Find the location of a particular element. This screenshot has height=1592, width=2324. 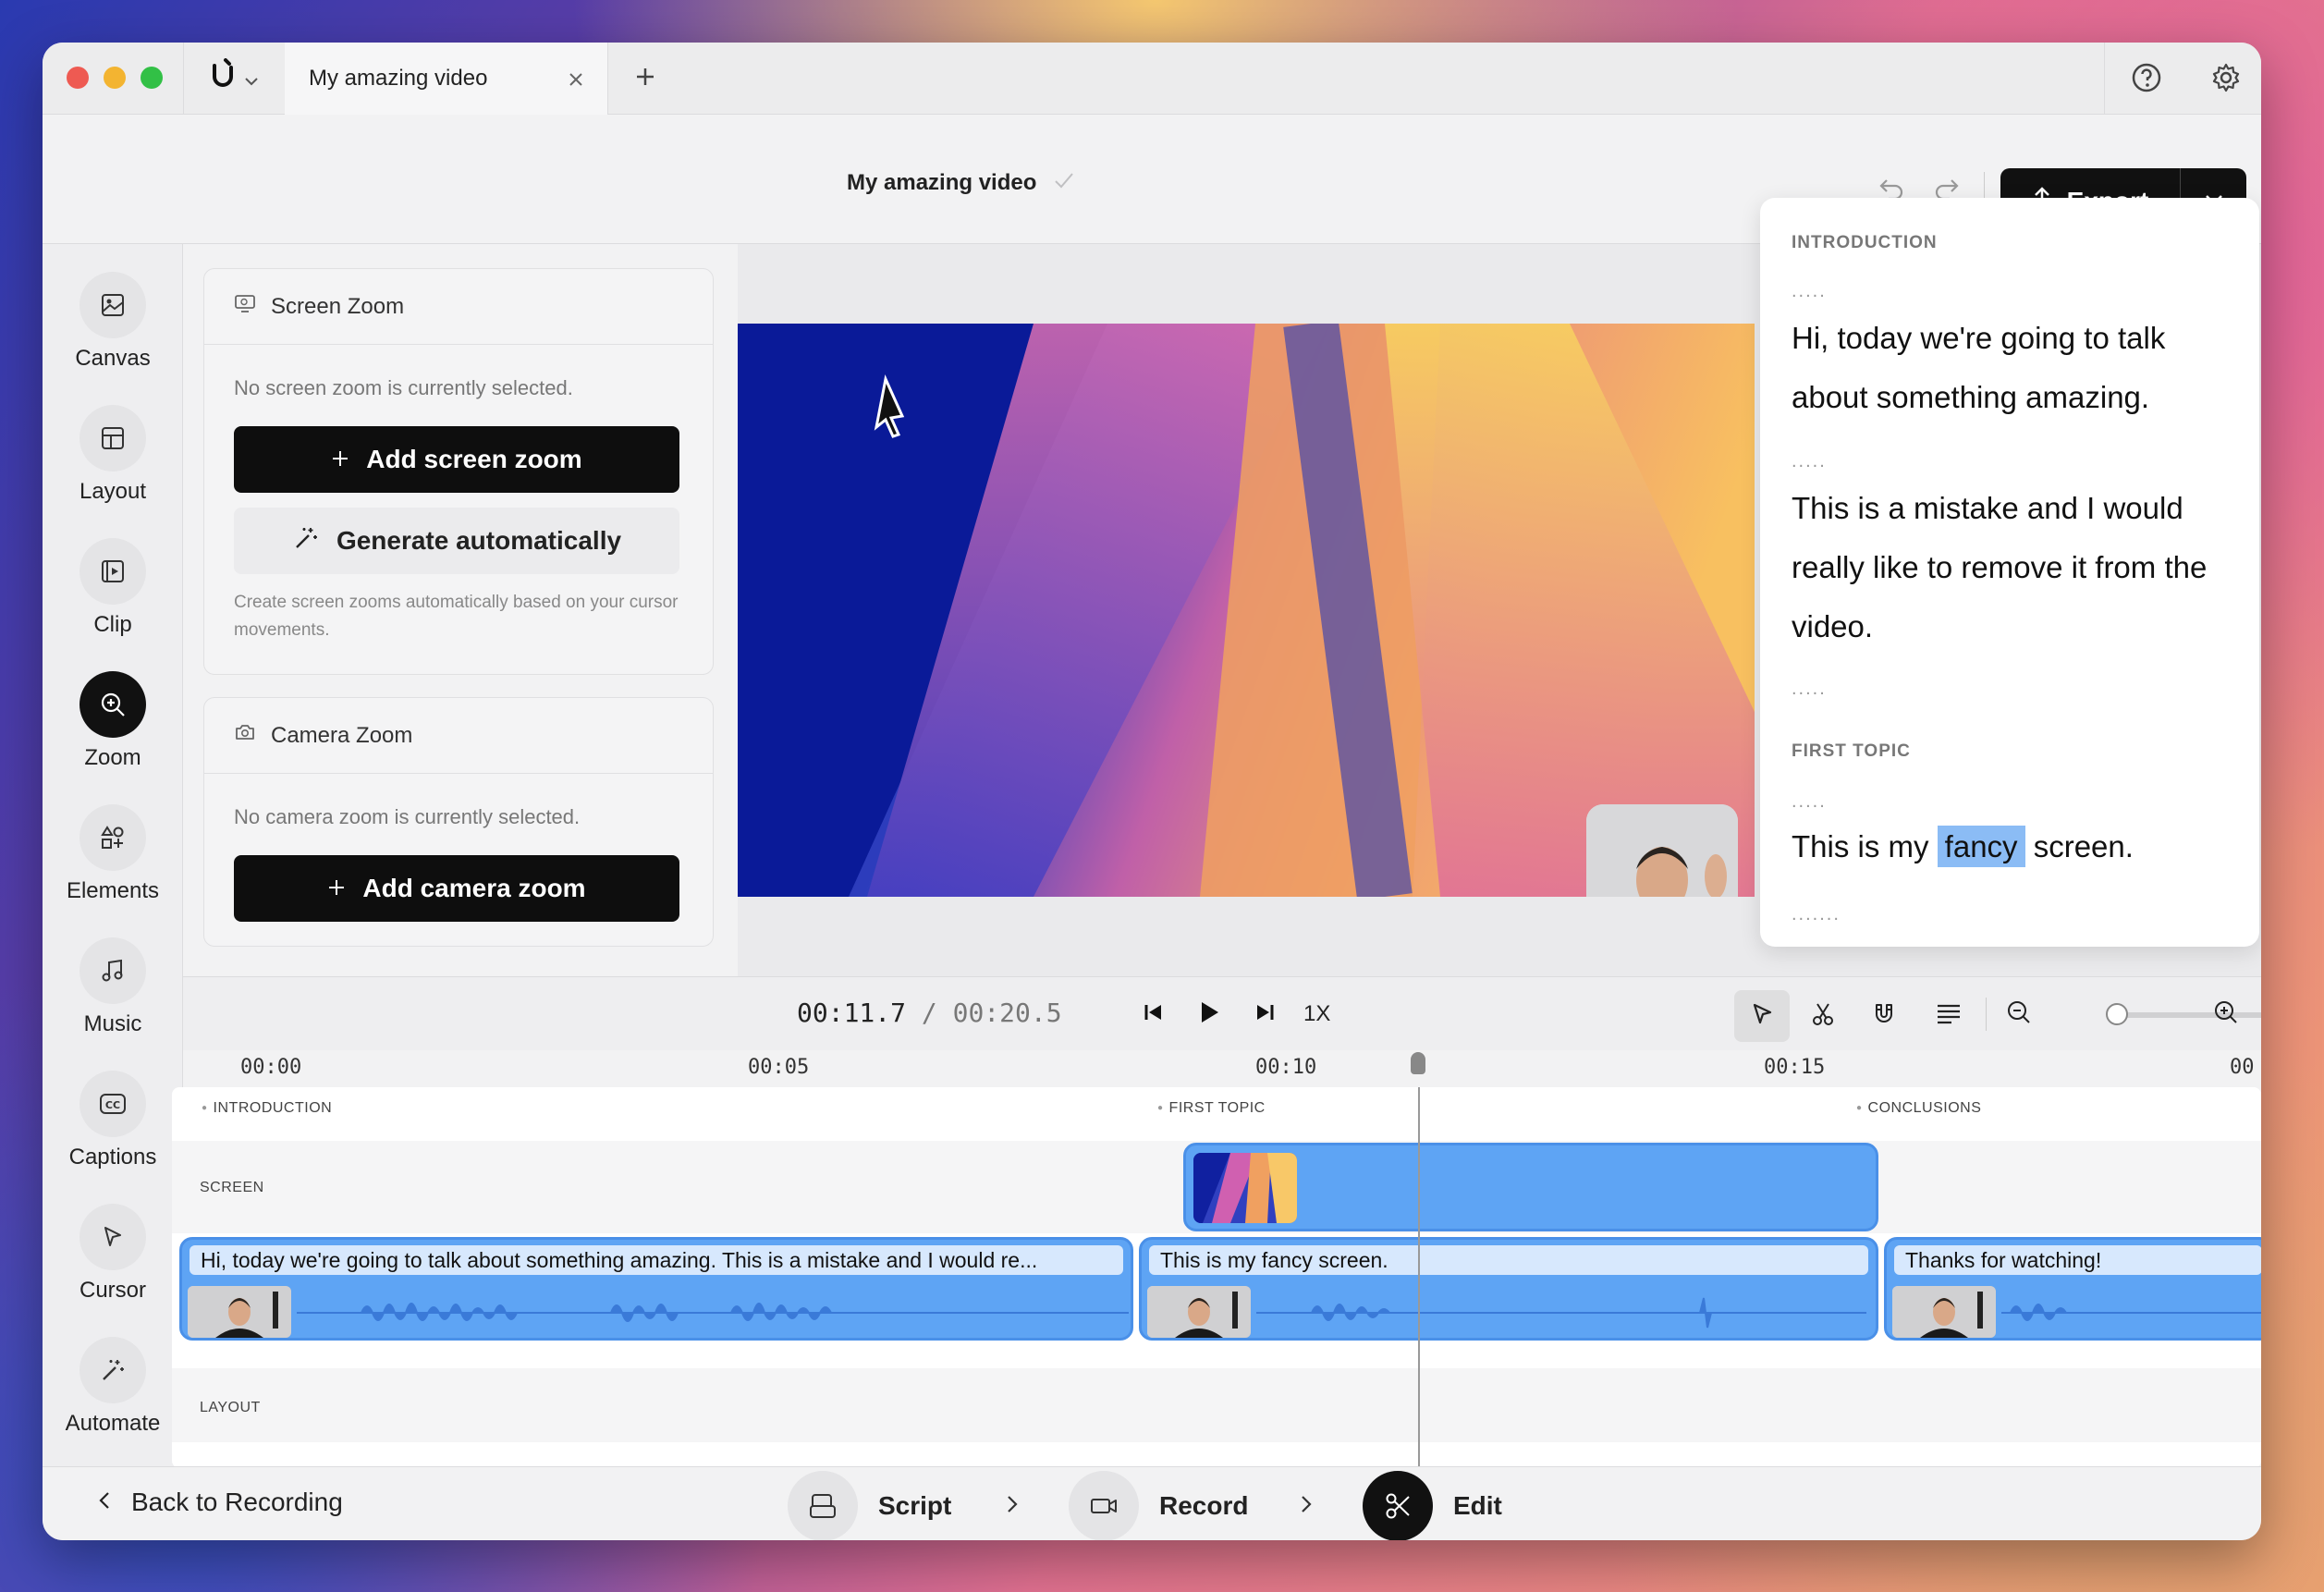

timeline-ruler: 00:00 00:05 00:10 00:15 00 is located at coordinates (1222, 1068).